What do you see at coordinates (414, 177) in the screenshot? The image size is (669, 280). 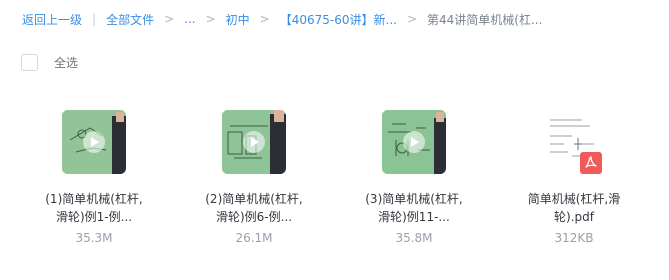 I see `file-tile: (3)简单机械(杠杆, 滑轮)例11-... 35.8M` at bounding box center [414, 177].